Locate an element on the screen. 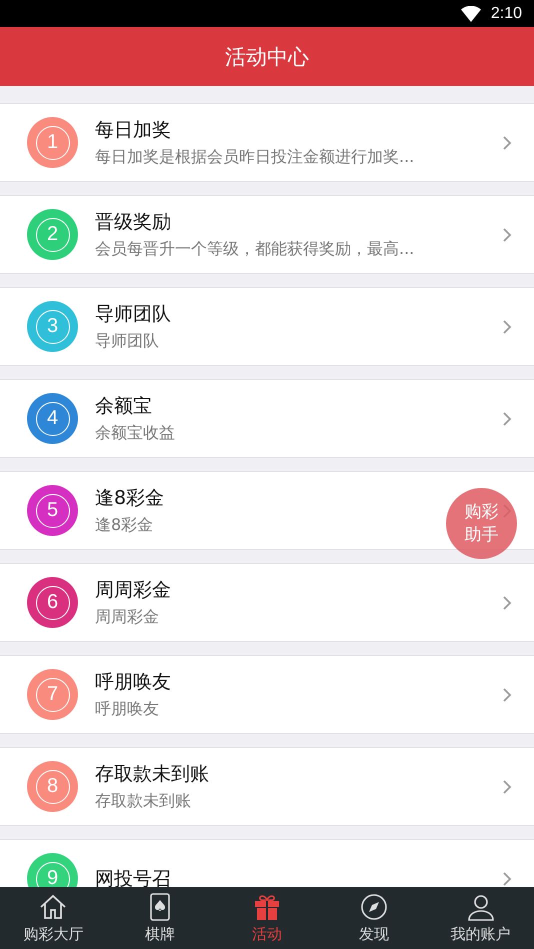  number-badge: 1 is located at coordinates (52, 142).